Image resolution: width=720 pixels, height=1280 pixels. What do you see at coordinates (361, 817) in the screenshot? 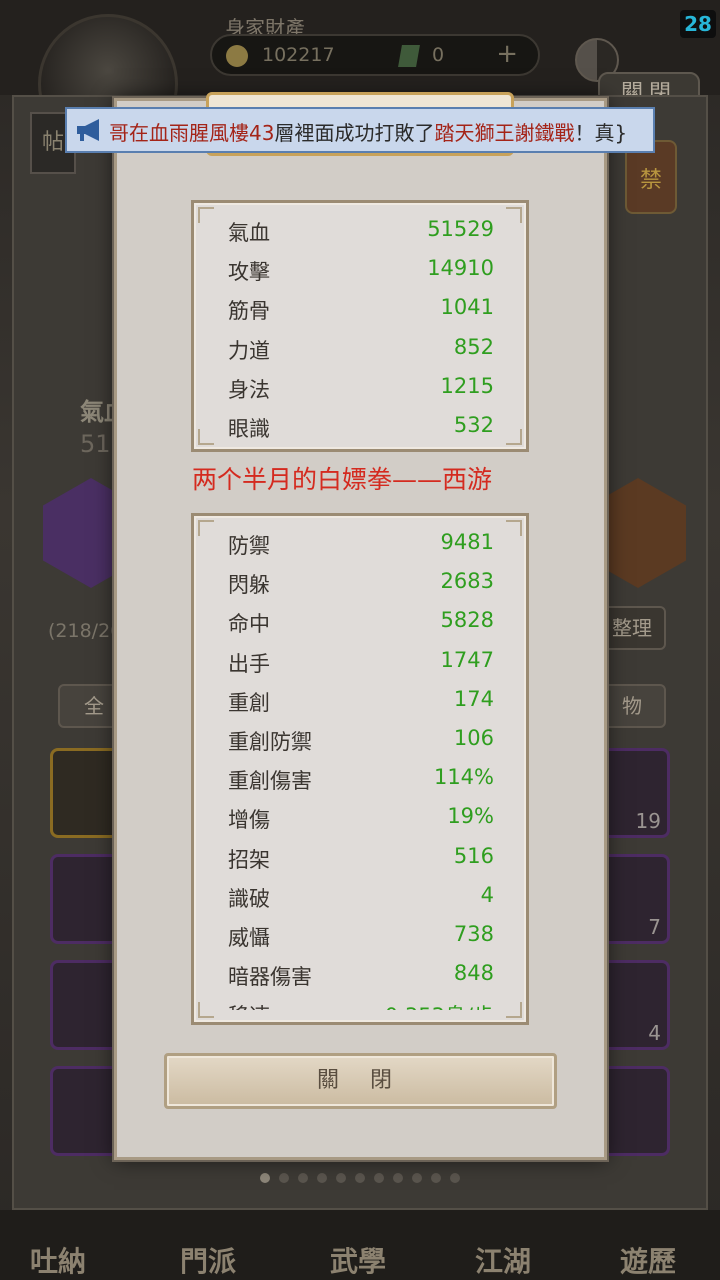
I see `stat-row: 增傷 19%` at bounding box center [361, 817].